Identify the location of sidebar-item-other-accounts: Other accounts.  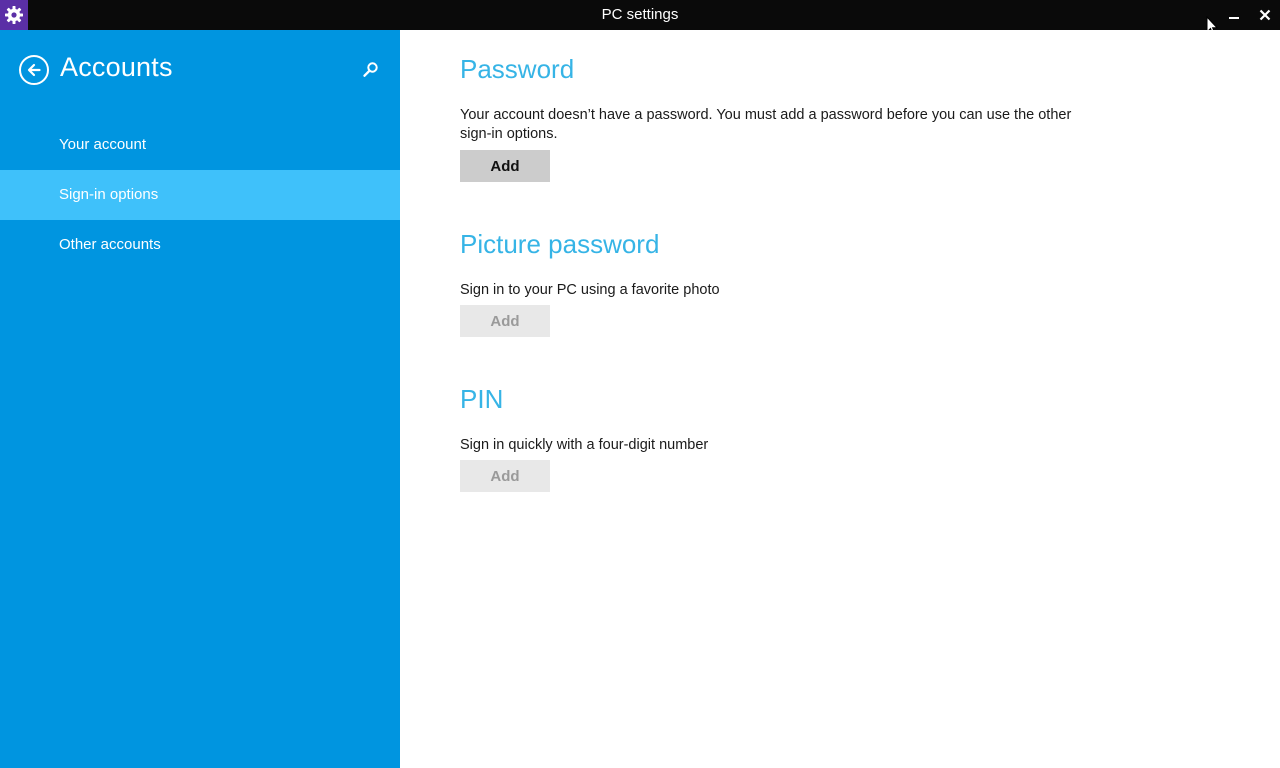
(200, 245).